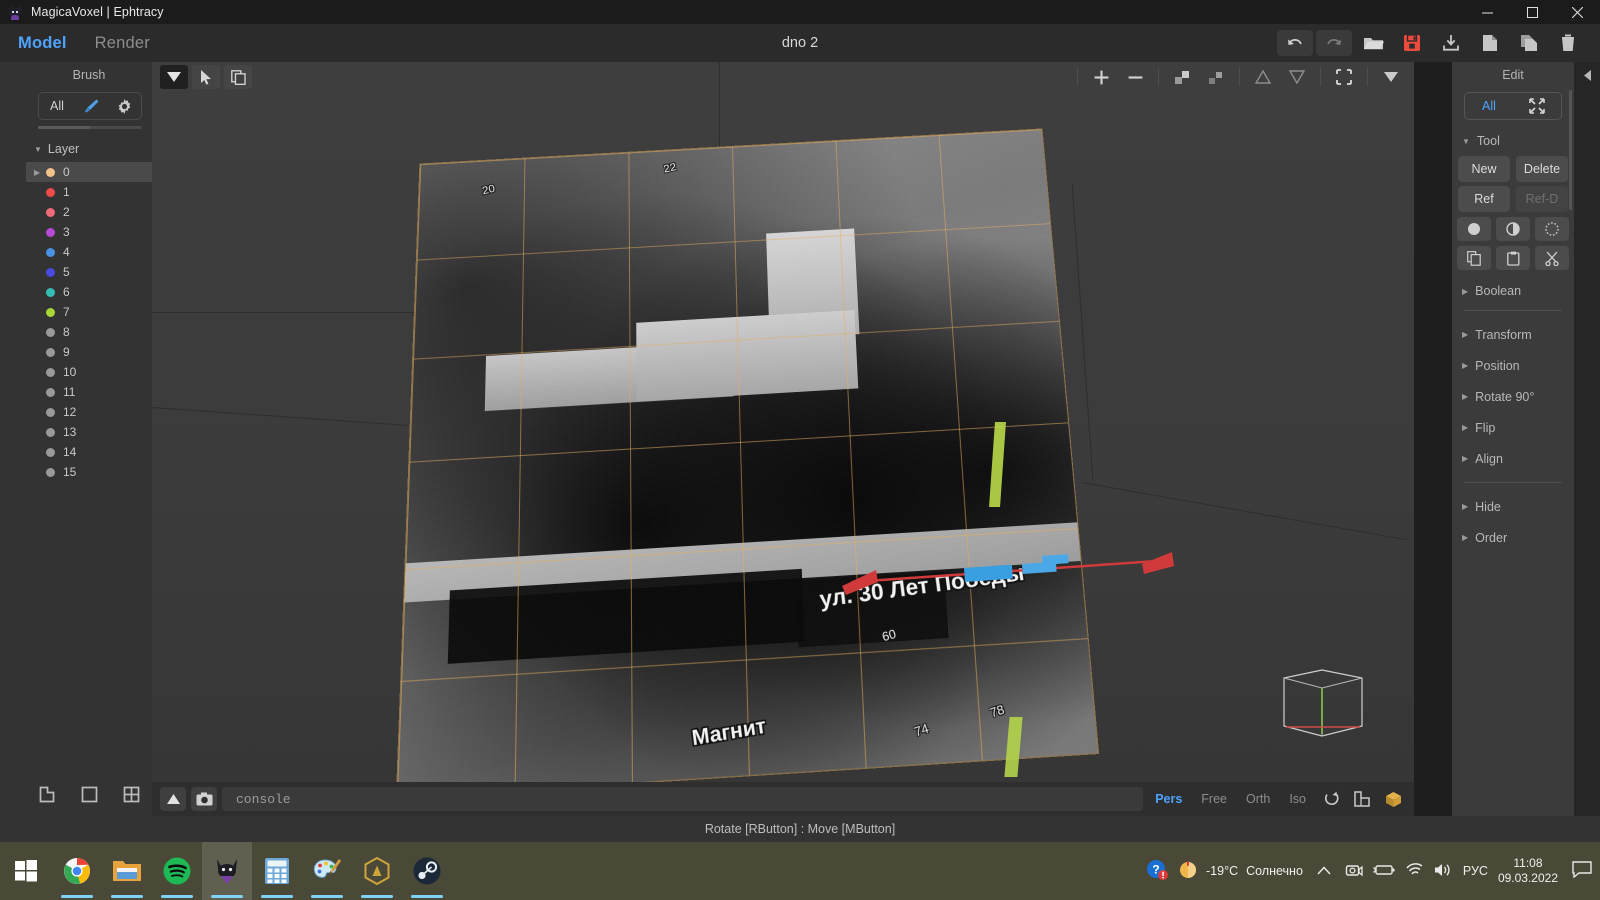 This screenshot has width=1600, height=900. What do you see at coordinates (1487, 12) in the screenshot?
I see `minimize-icon` at bounding box center [1487, 12].